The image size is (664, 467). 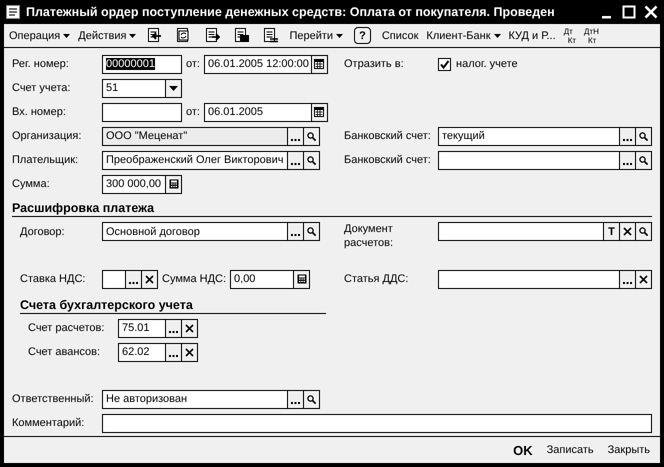 What do you see at coordinates (195, 399) in the screenshot?
I see `input-field: Не авторизован` at bounding box center [195, 399].